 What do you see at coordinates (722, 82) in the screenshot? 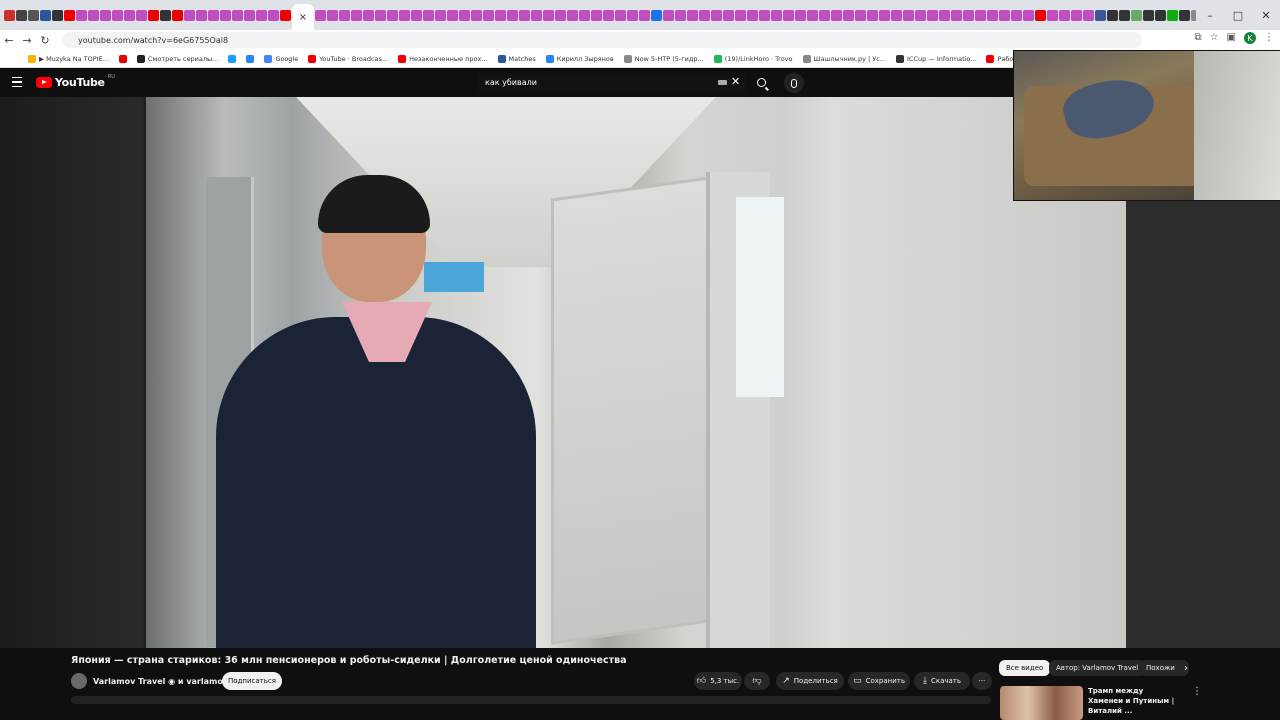
I see `keyboard-icon` at bounding box center [722, 82].